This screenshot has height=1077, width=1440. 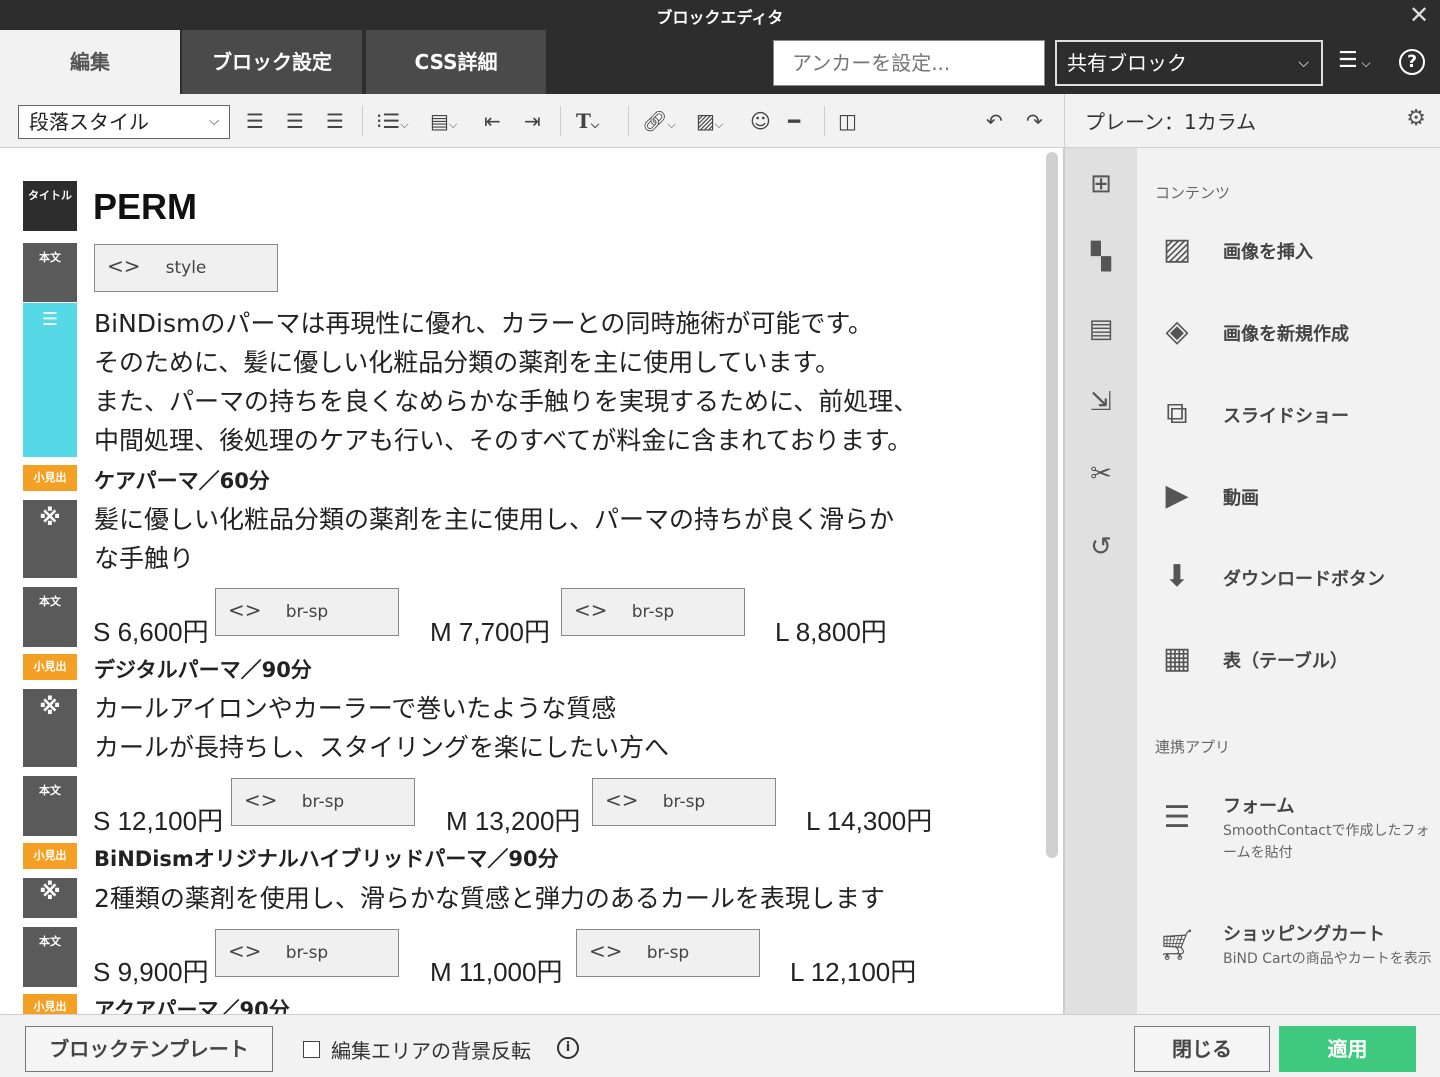 I want to click on editor-scrollbar, so click(x=1052, y=505).